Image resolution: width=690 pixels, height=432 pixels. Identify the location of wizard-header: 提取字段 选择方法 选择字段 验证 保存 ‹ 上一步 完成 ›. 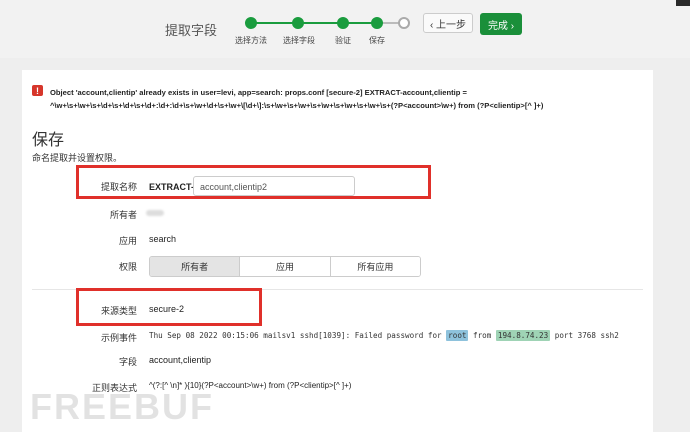
(345, 29).